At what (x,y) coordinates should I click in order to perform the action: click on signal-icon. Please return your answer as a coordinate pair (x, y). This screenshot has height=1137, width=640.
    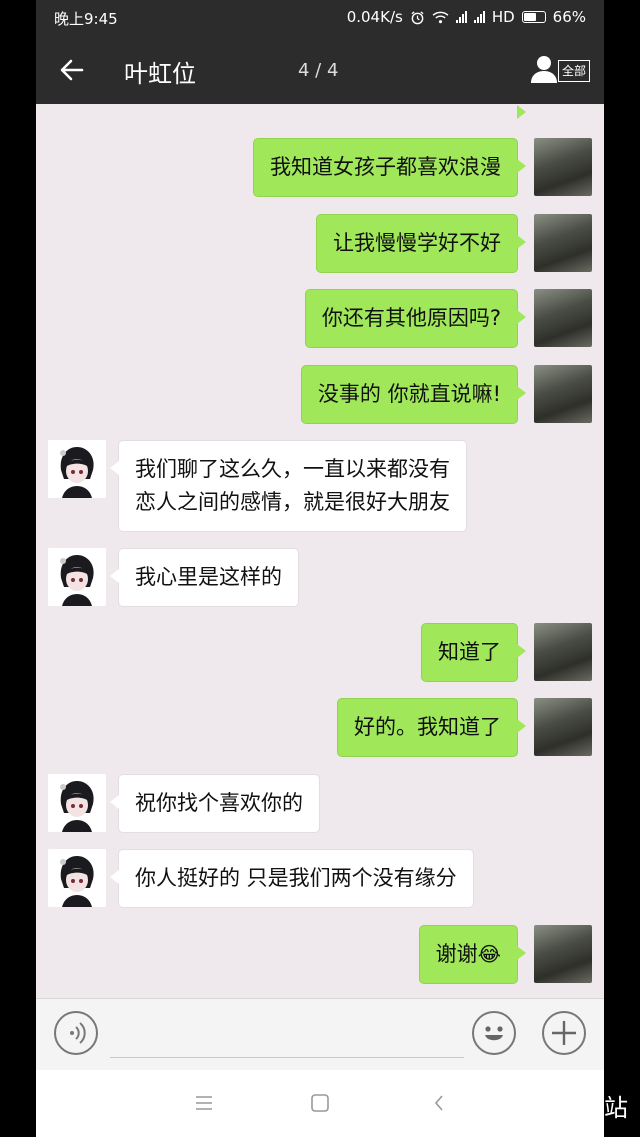
    Looking at the image, I should click on (461, 17).